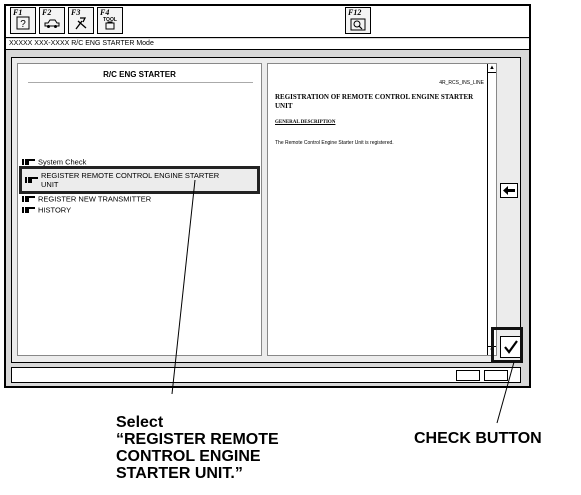 The image size is (581, 495). Describe the element at coordinates (478, 438) in the screenshot. I see `check-button-callout-label: CHECK BUTTON` at that location.